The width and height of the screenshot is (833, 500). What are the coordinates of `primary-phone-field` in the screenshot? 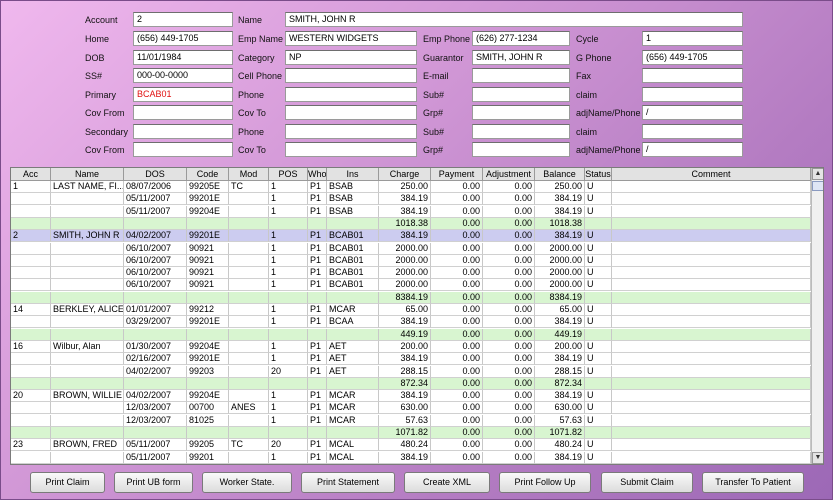 It's located at (351, 94).